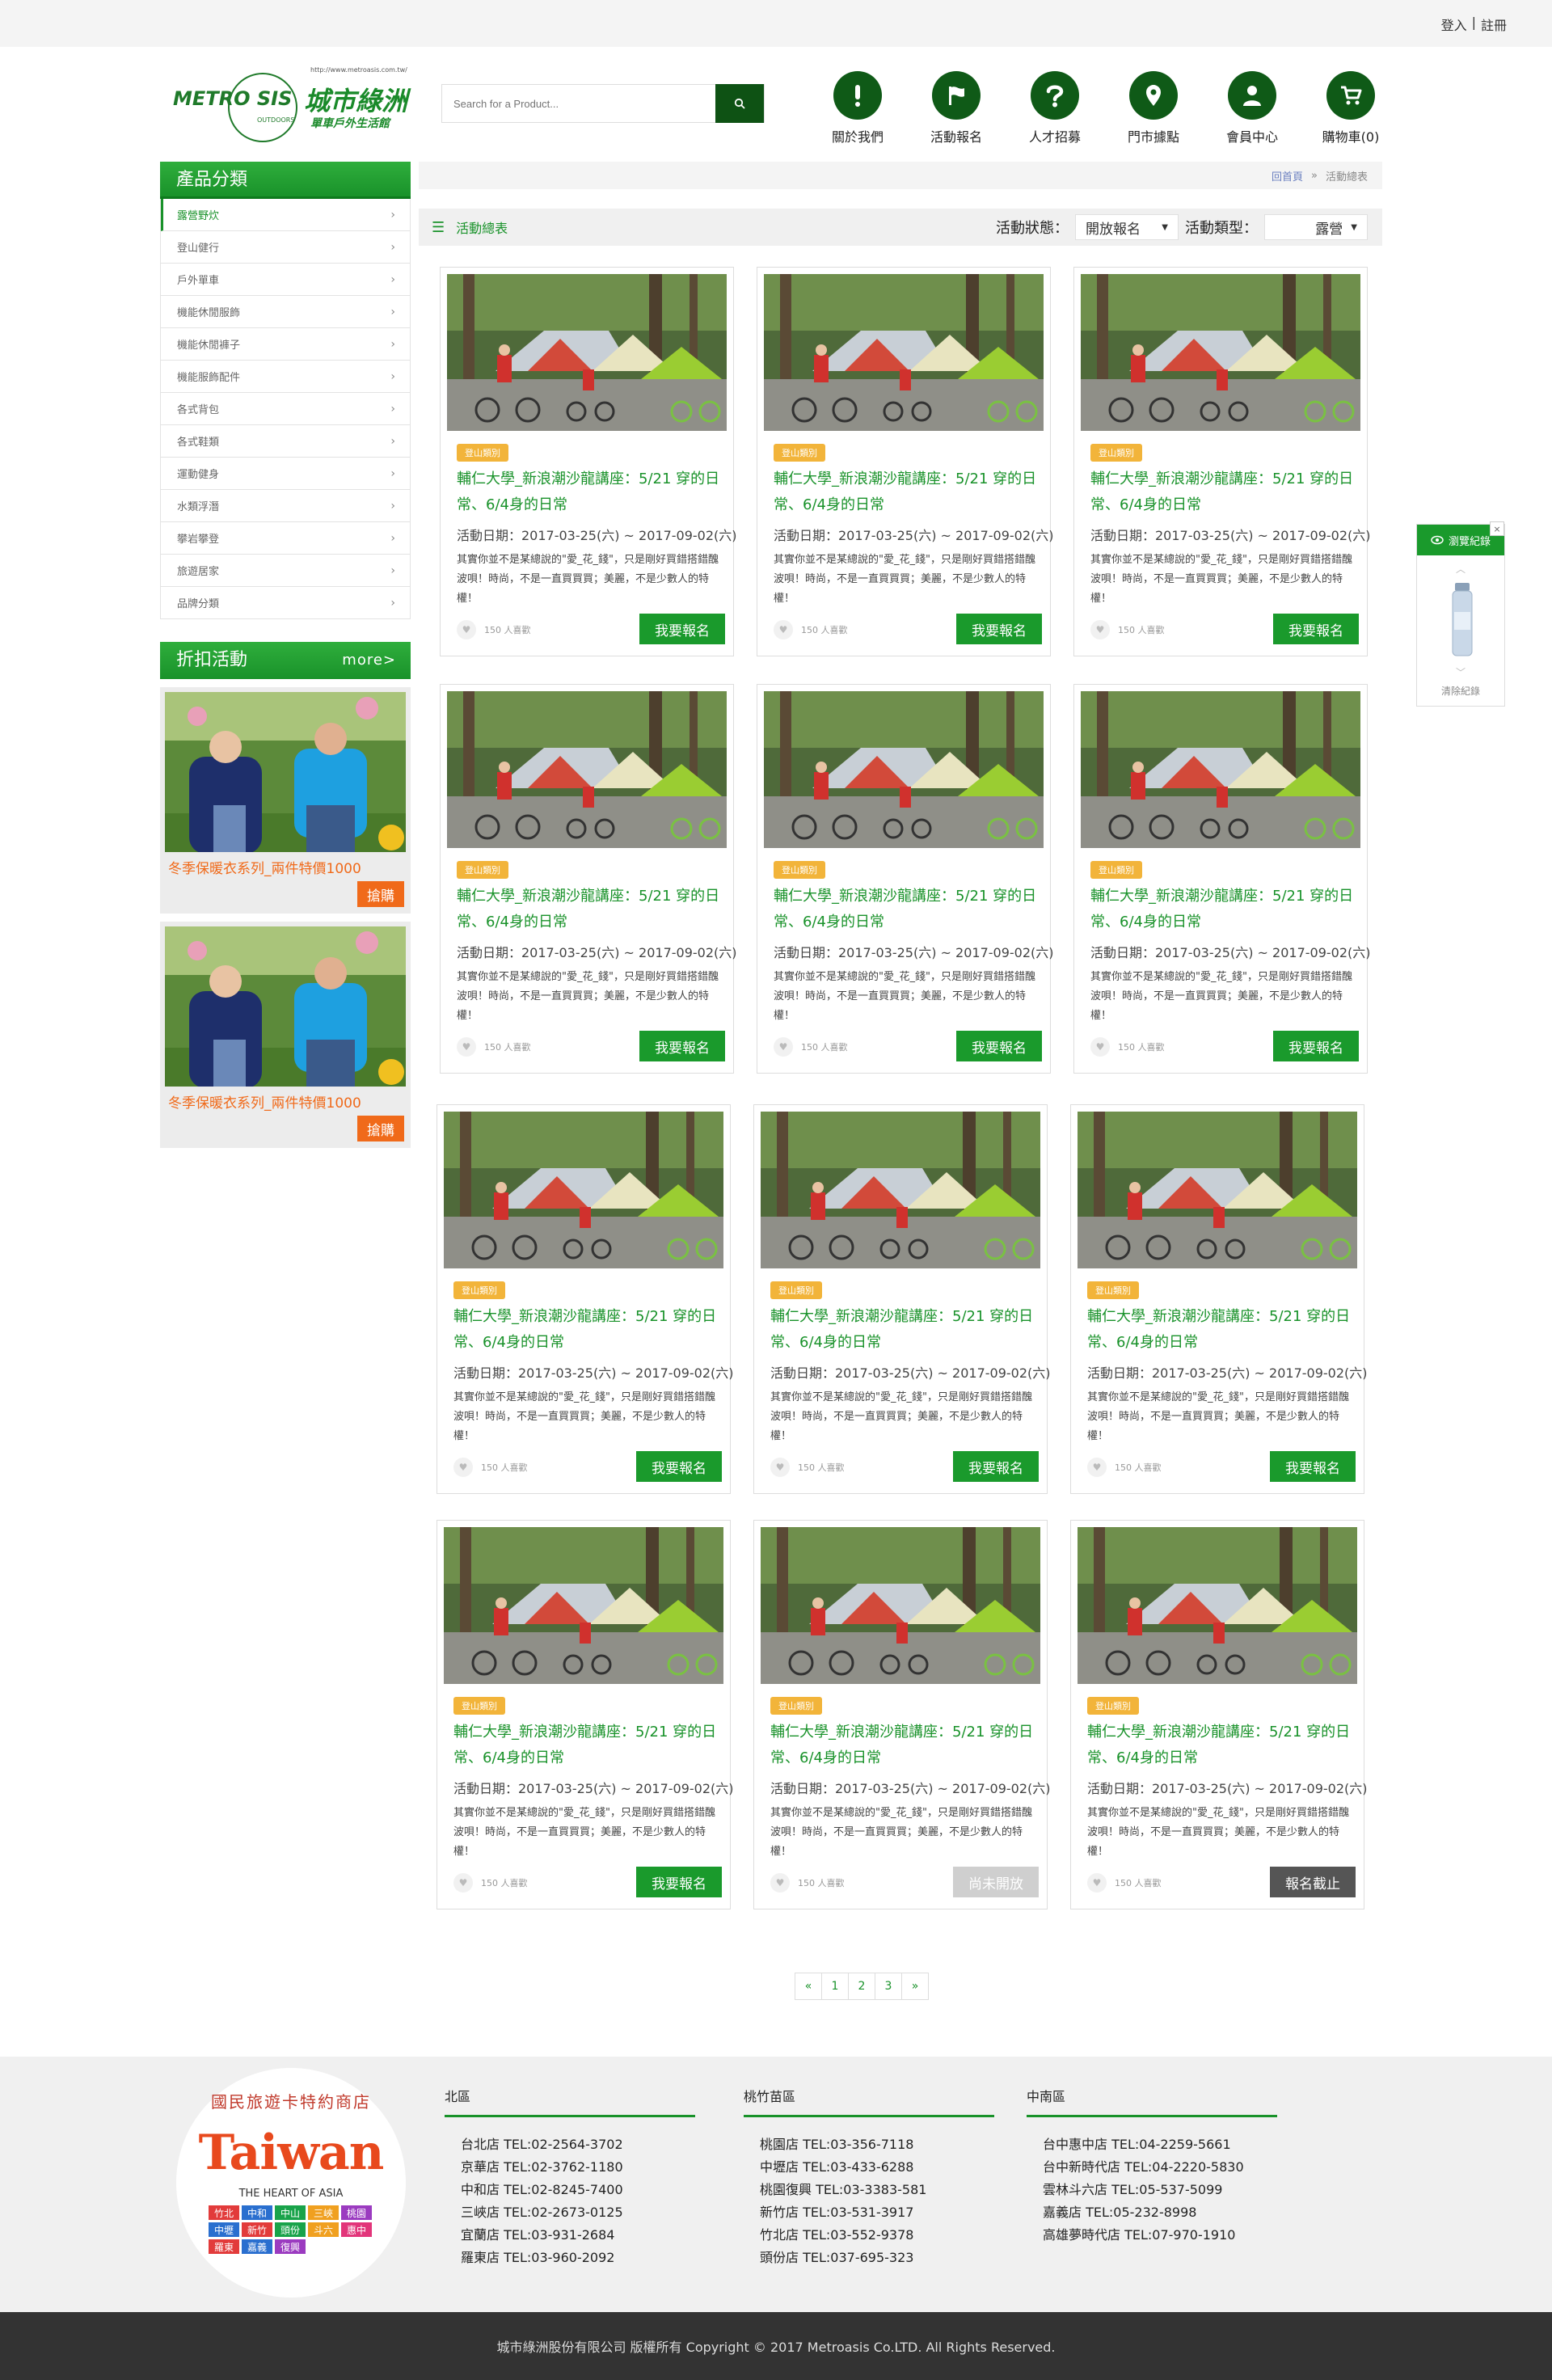 The height and width of the screenshot is (2380, 1552). What do you see at coordinates (323, 2229) in the screenshot?
I see `badge-store-tile: 斗六` at bounding box center [323, 2229].